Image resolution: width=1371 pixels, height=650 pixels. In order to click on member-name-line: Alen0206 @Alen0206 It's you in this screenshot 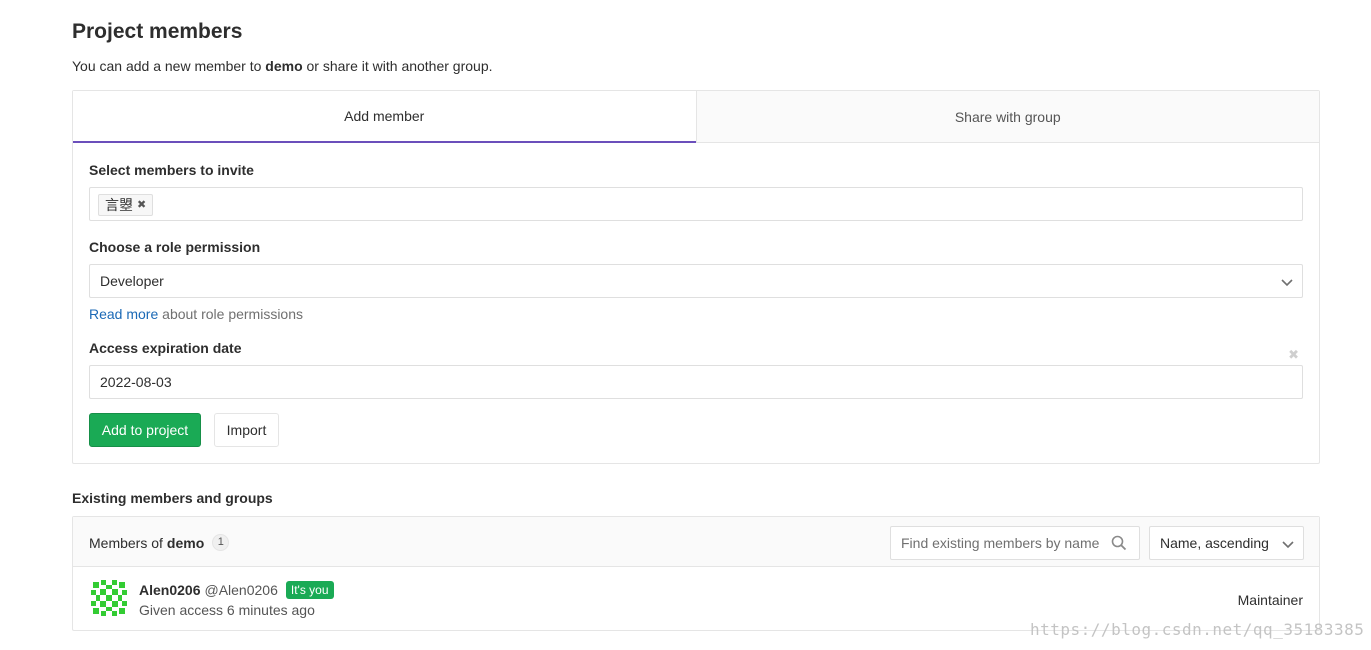, I will do `click(236, 590)`.